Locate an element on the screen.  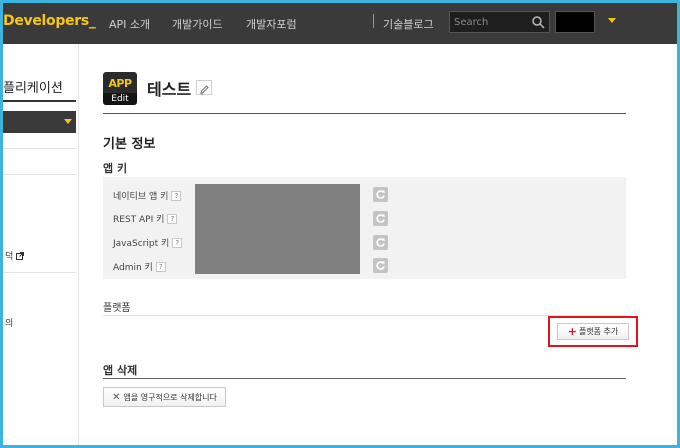
nav-api-intro: API 소개 is located at coordinates (129, 24).